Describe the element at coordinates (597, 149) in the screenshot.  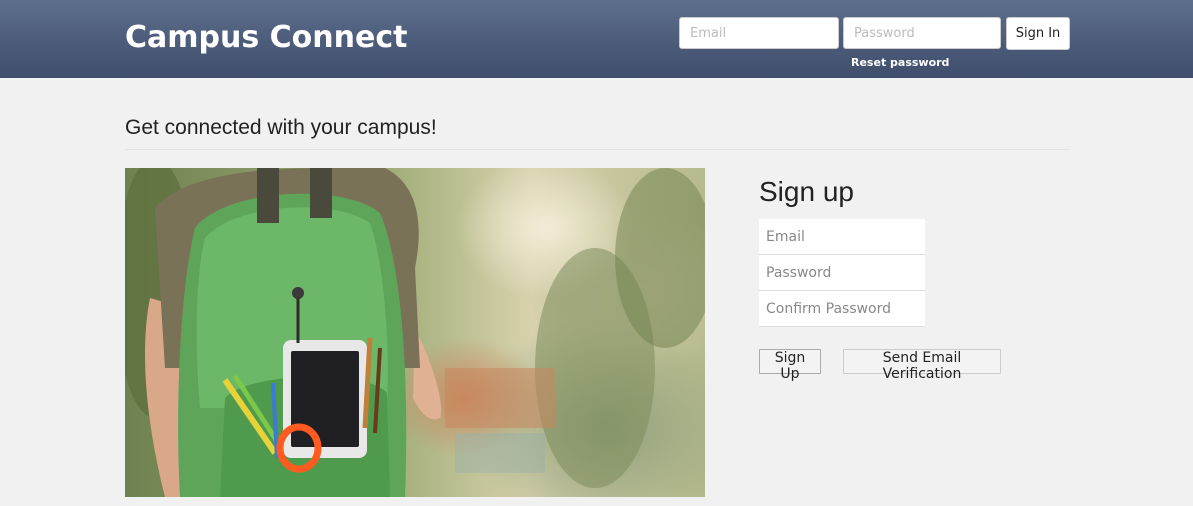
I see `divider` at that location.